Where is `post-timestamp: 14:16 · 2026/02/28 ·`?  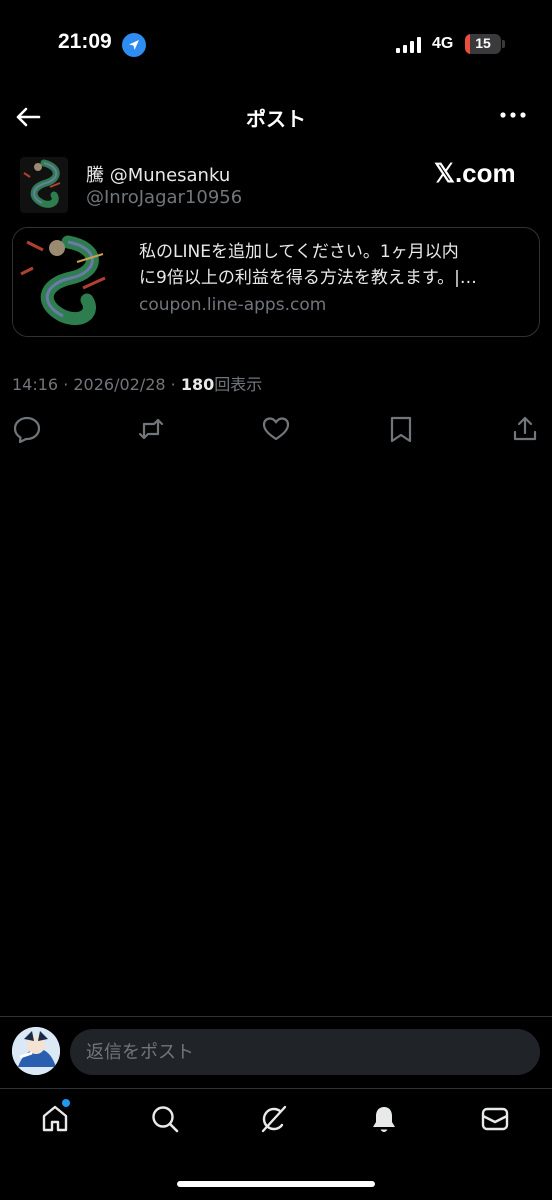 post-timestamp: 14:16 · 2026/02/28 · is located at coordinates (96, 384).